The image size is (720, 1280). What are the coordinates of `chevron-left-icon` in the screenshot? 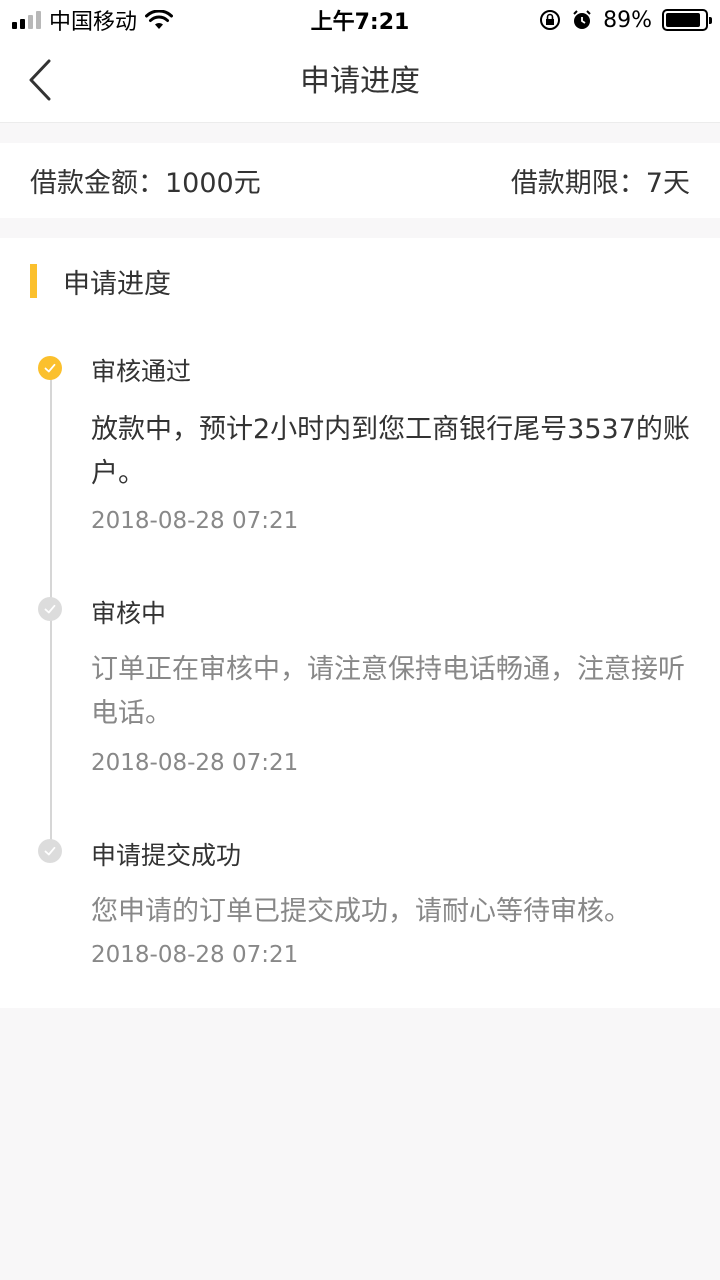 It's located at (40, 80).